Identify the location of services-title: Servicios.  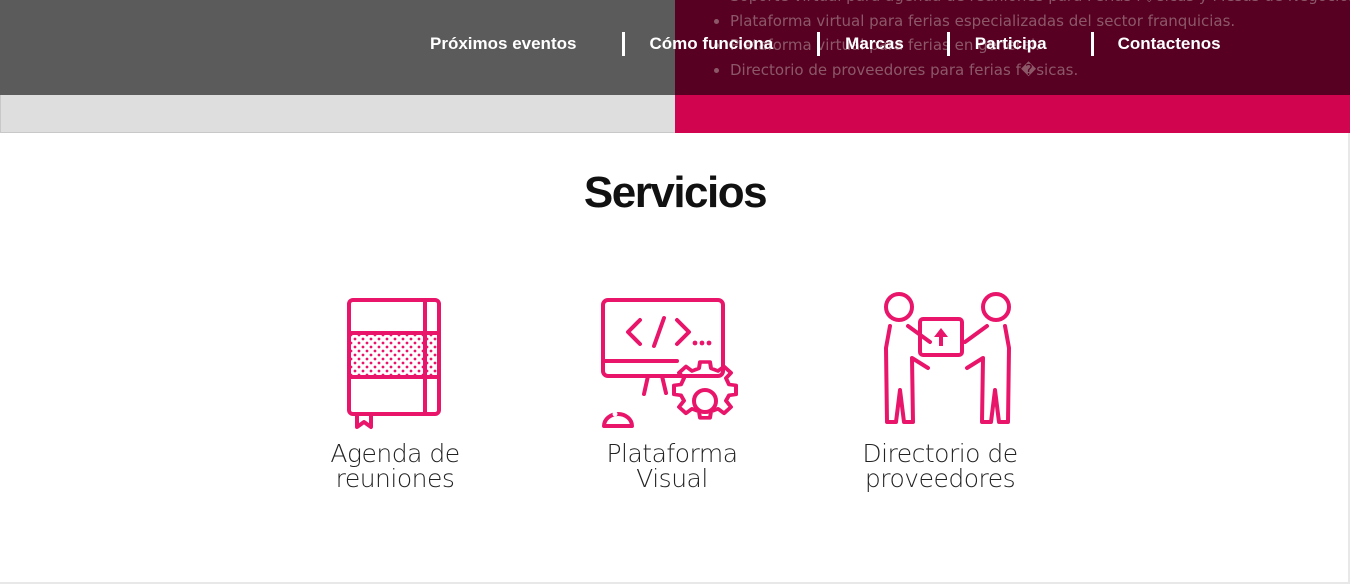
(675, 192).